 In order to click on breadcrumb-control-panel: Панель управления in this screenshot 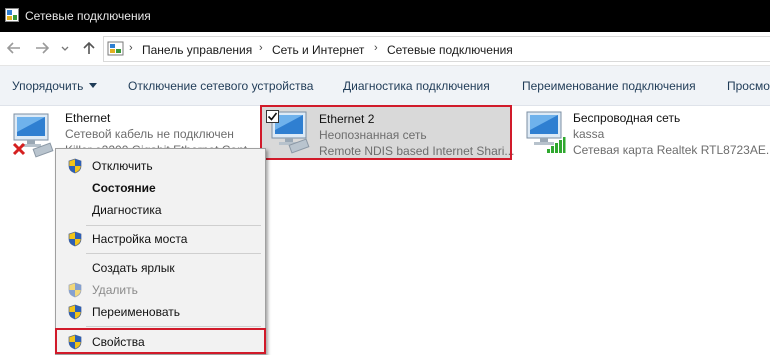, I will do `click(197, 50)`.